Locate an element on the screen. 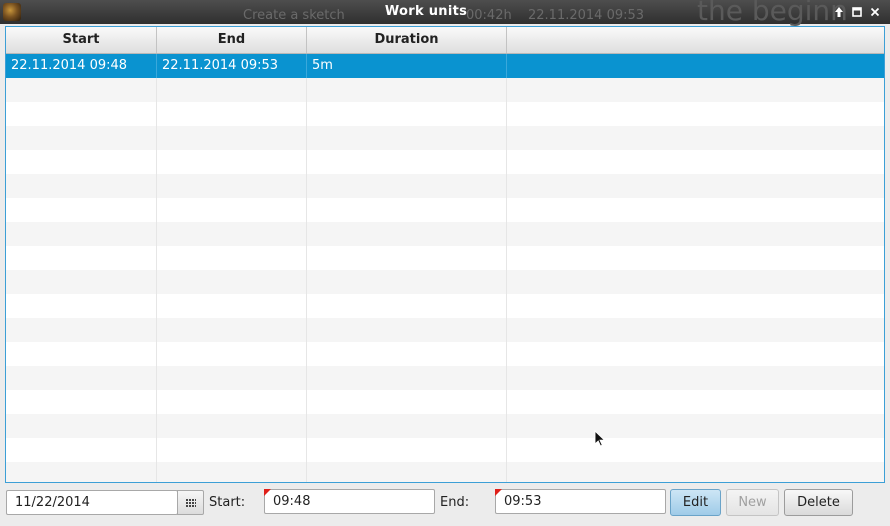 This screenshot has height=526, width=890. edit-button: Edit is located at coordinates (695, 502).